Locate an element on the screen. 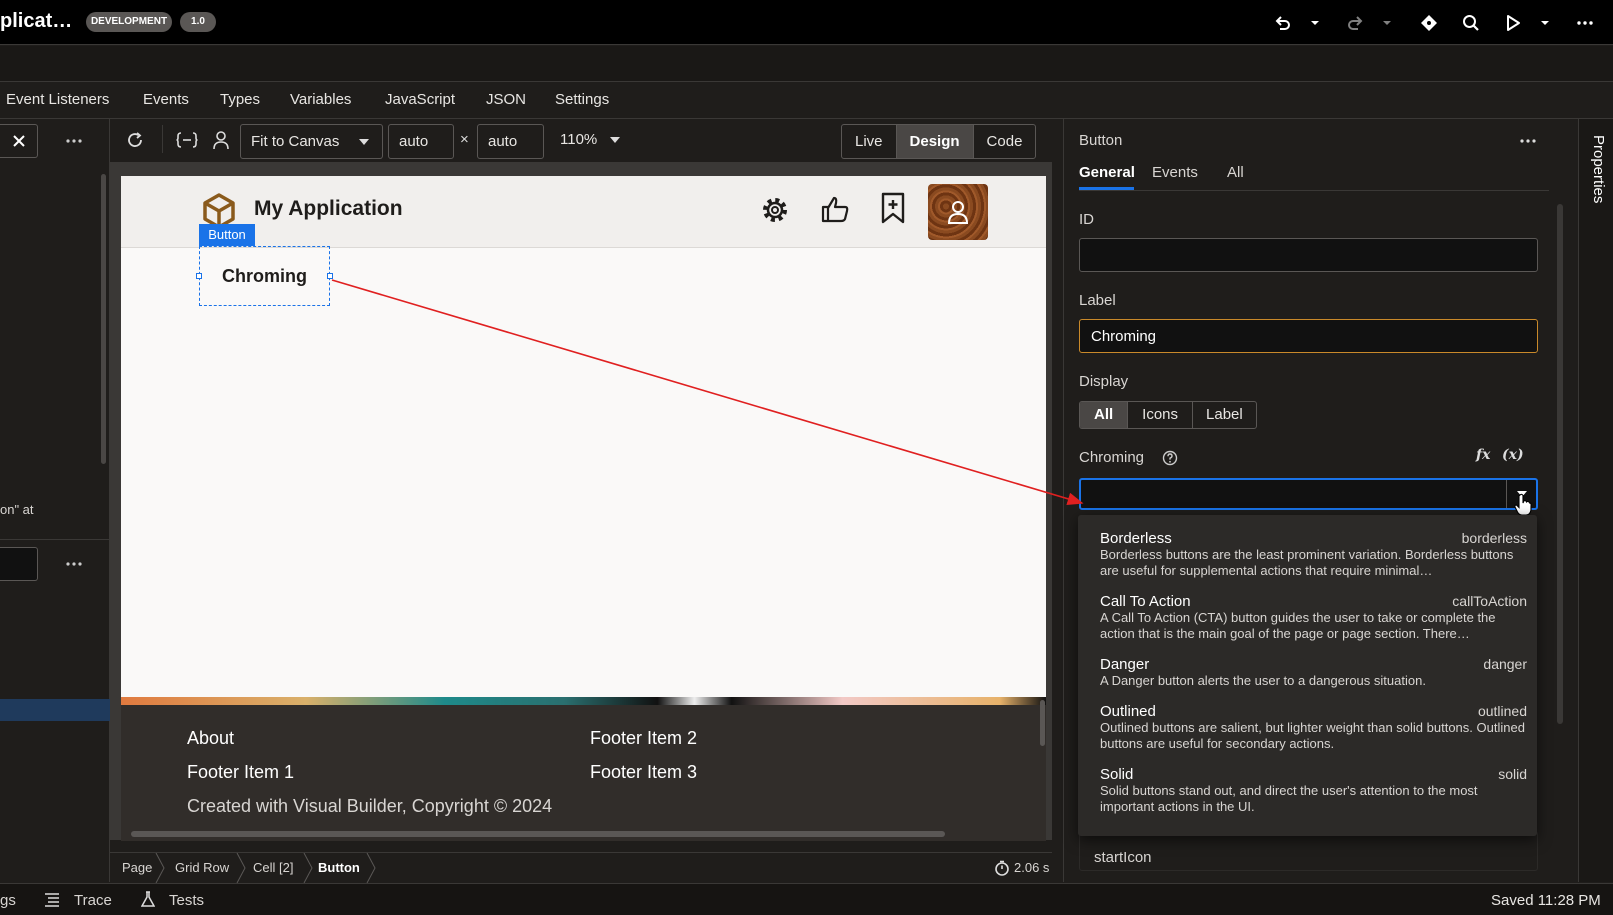 This screenshot has width=1613, height=915. zoom-chevron-down-icon is located at coordinates (615, 140).